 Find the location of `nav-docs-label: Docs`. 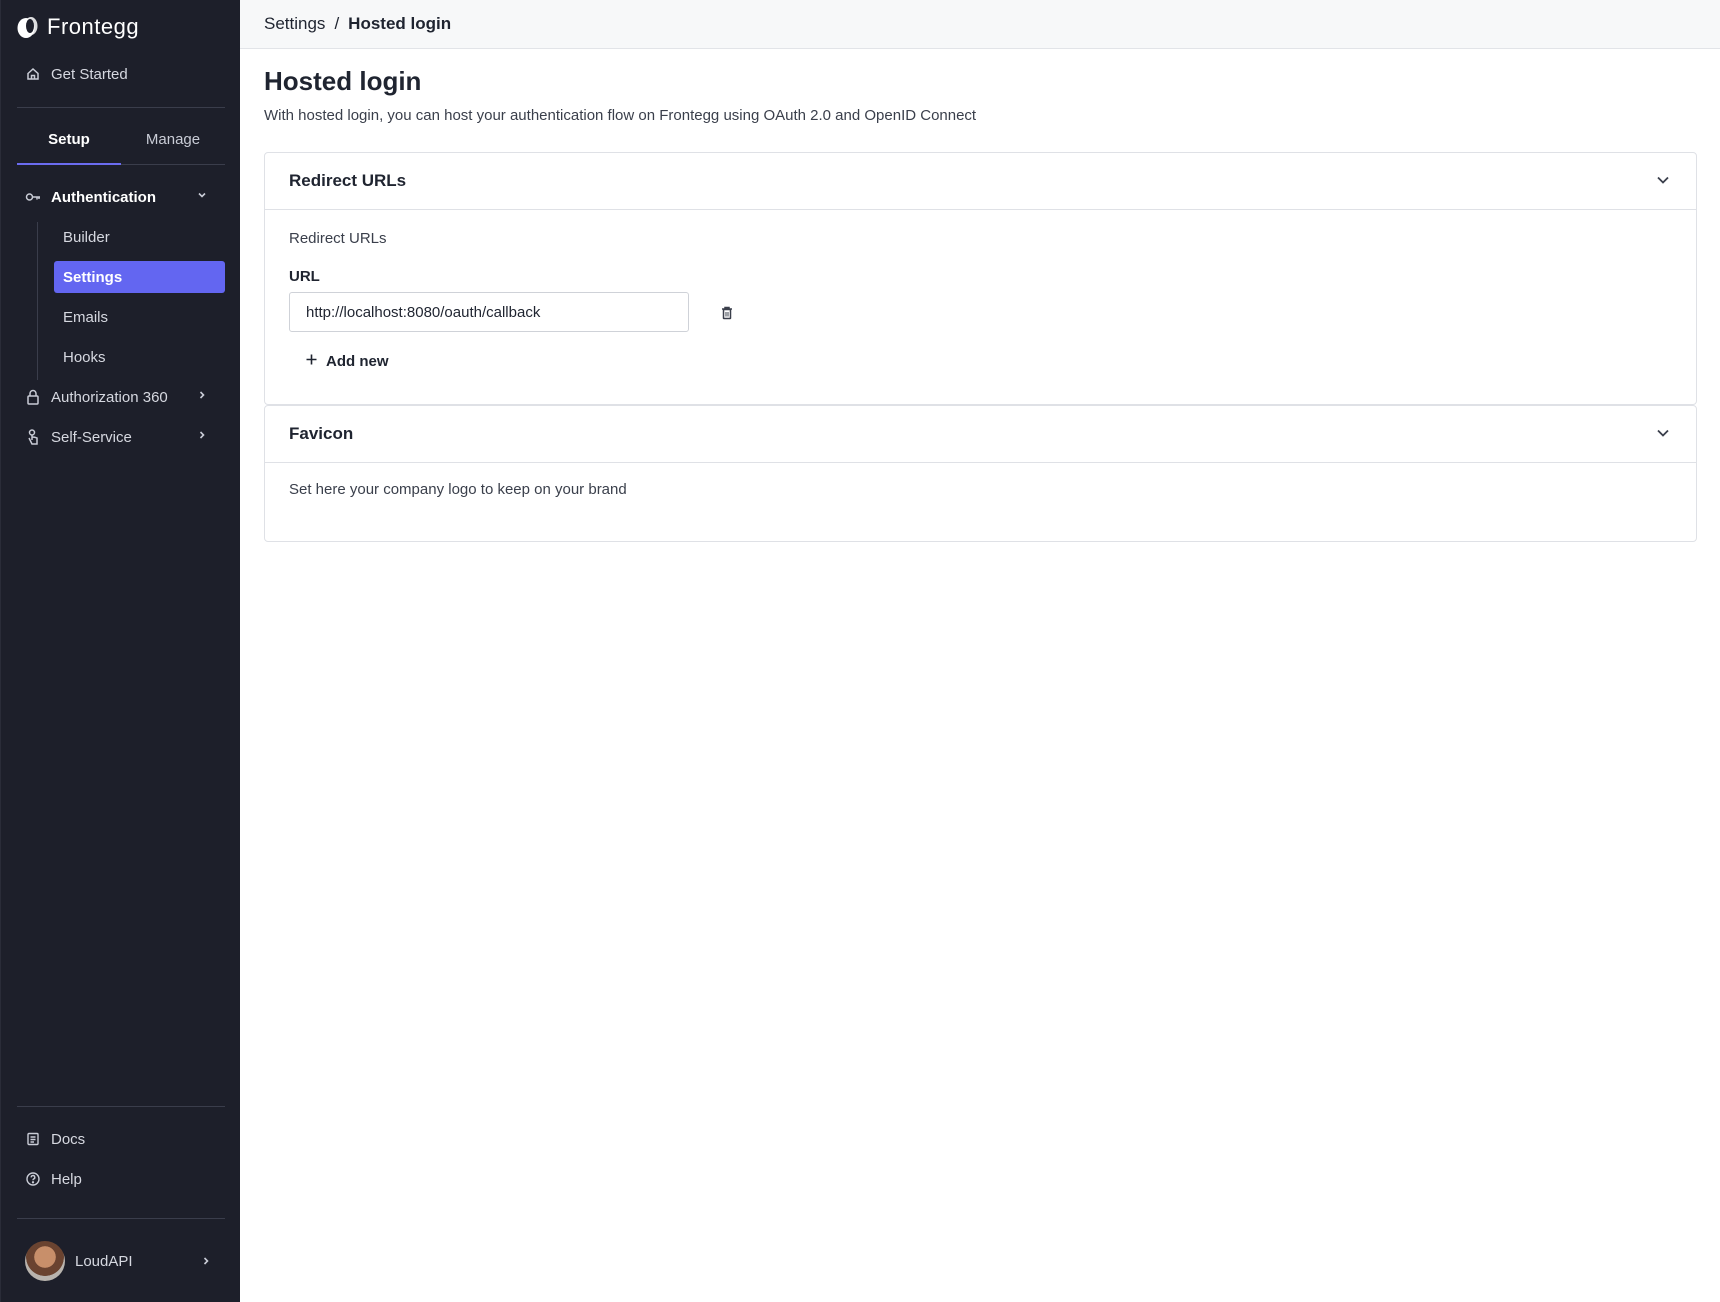

nav-docs-label: Docs is located at coordinates (68, 1139).